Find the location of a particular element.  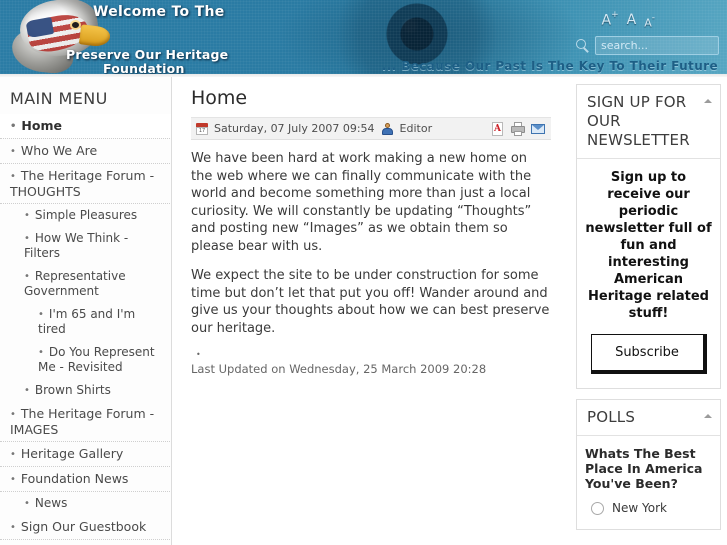

sidebar-item-brown-shirts: • Brown Shirts is located at coordinates (86, 390).